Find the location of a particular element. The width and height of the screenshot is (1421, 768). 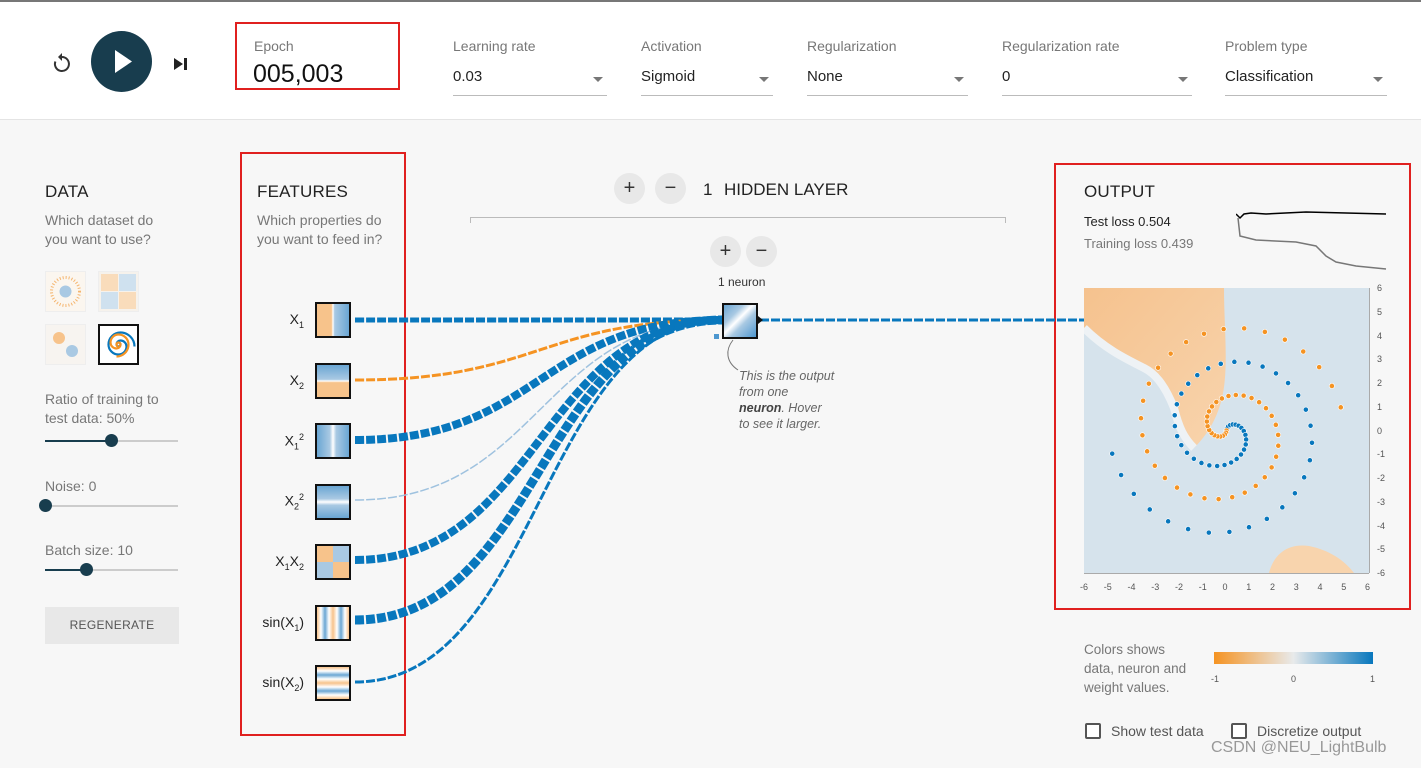

link-sin-x2 is located at coordinates (538, 501).